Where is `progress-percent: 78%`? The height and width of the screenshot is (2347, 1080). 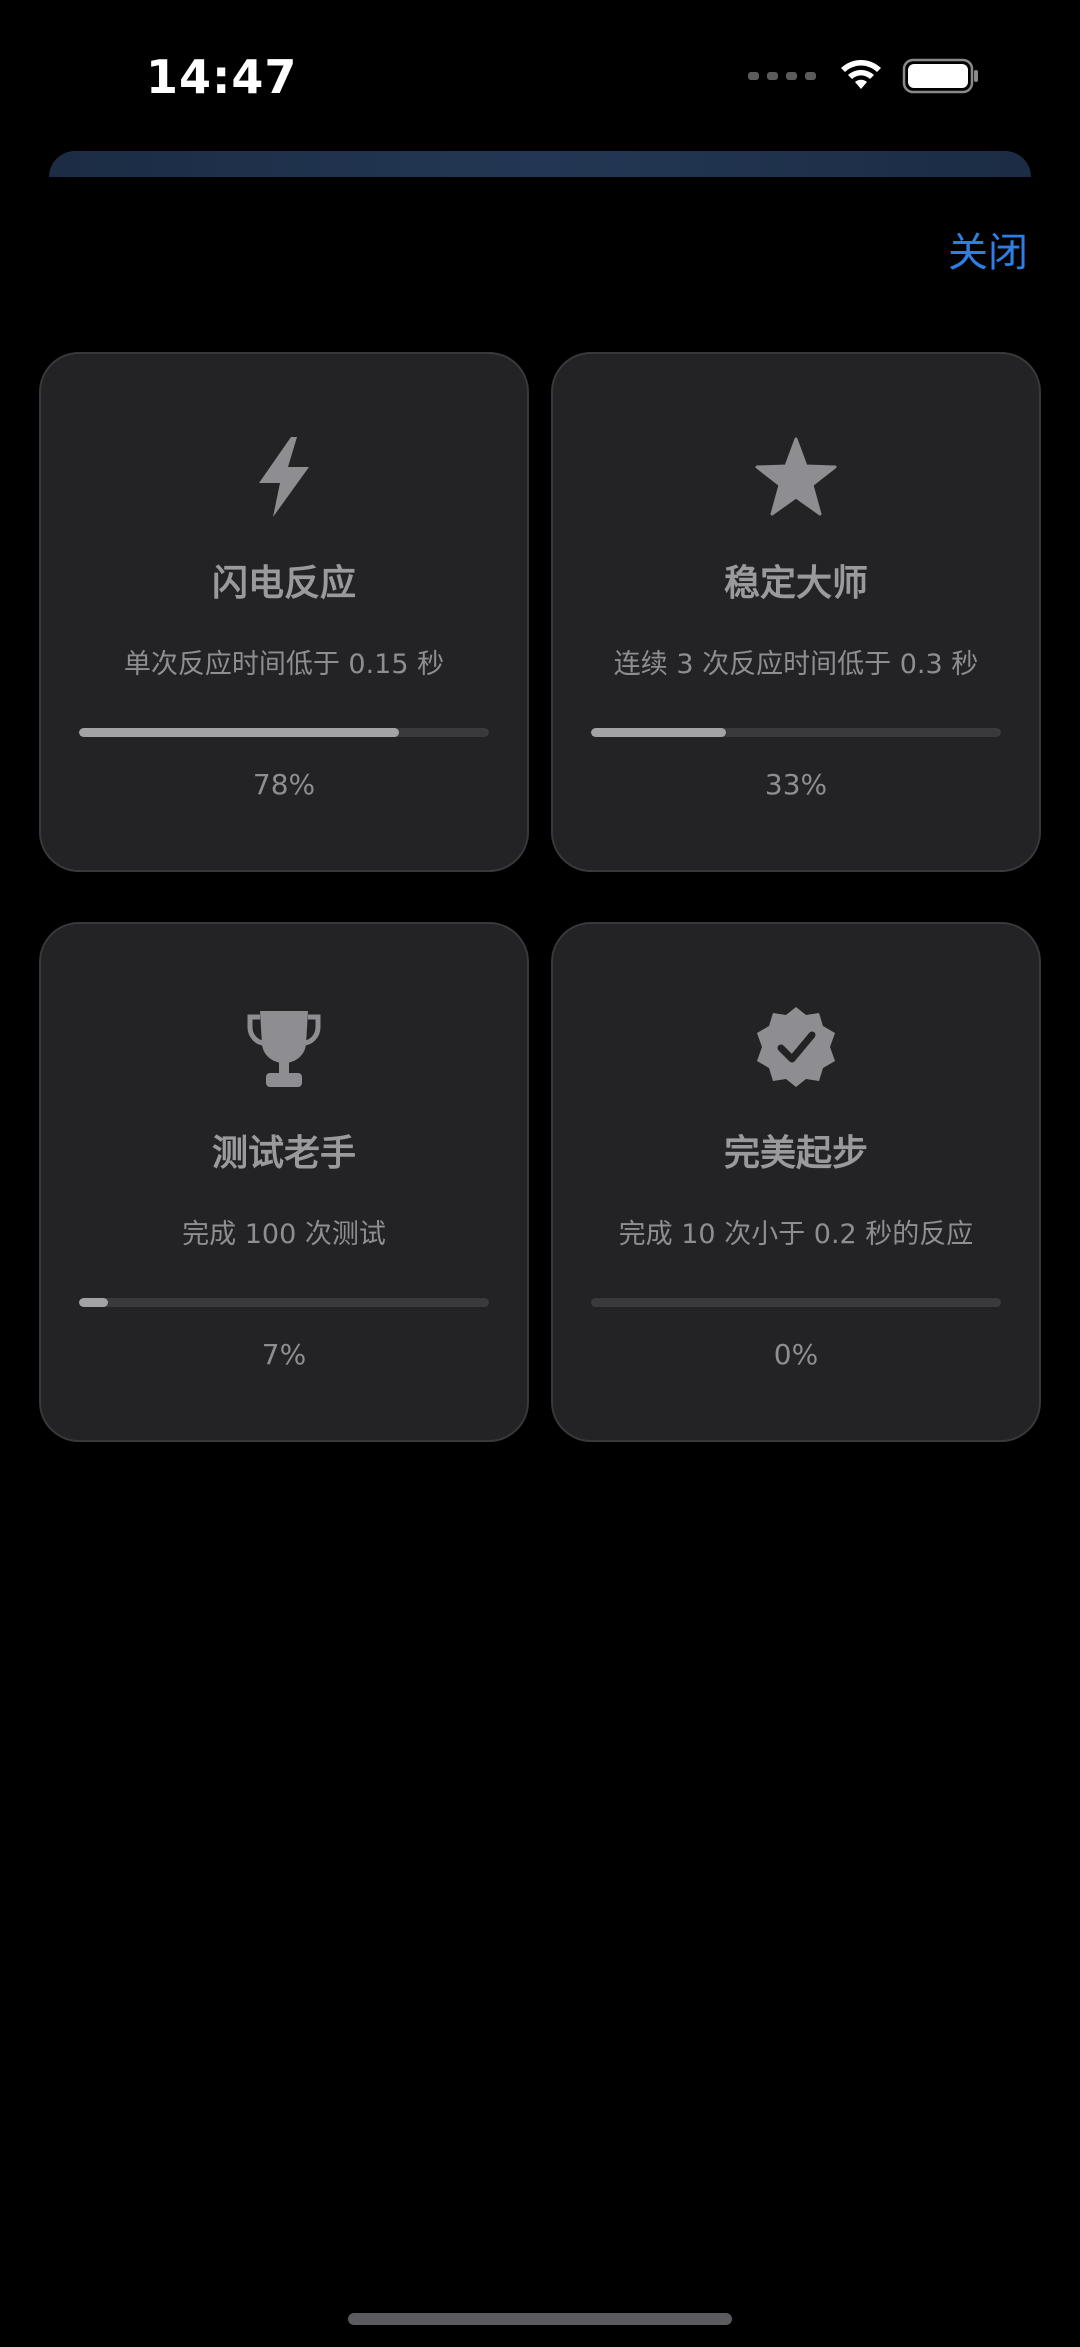 progress-percent: 78% is located at coordinates (284, 784).